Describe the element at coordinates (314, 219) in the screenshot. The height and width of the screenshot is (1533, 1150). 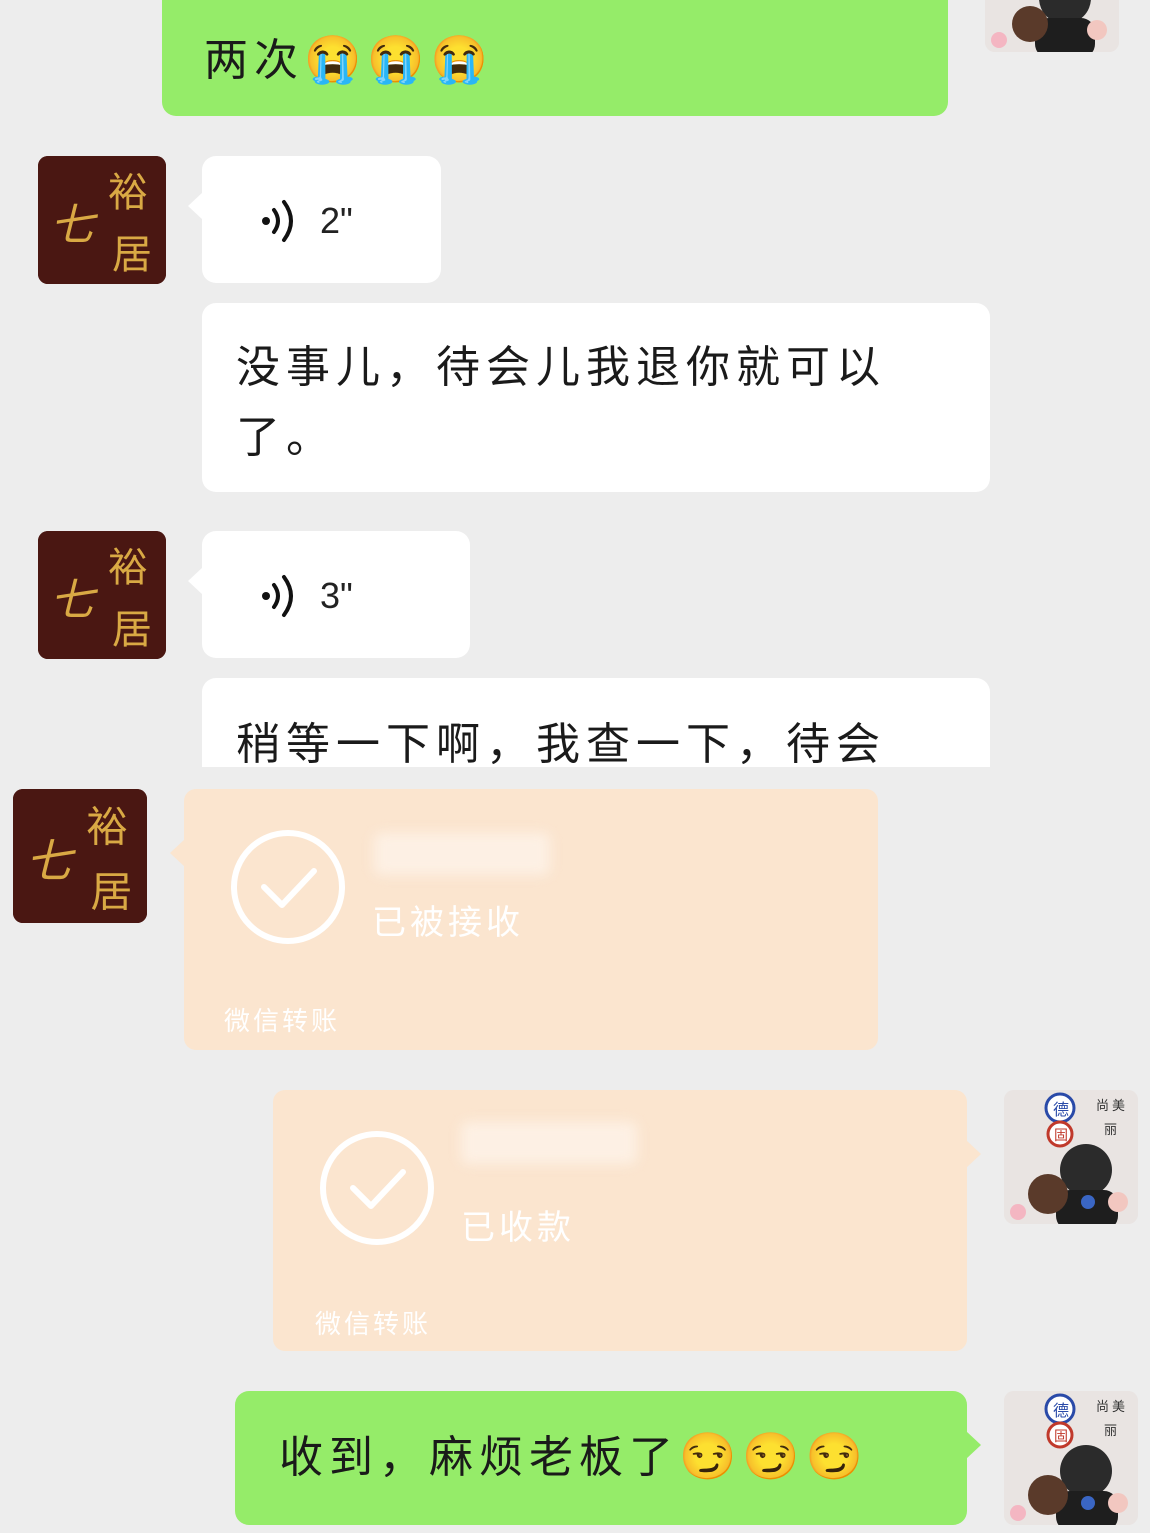
I see `voice-message-bubble: 2"` at that location.